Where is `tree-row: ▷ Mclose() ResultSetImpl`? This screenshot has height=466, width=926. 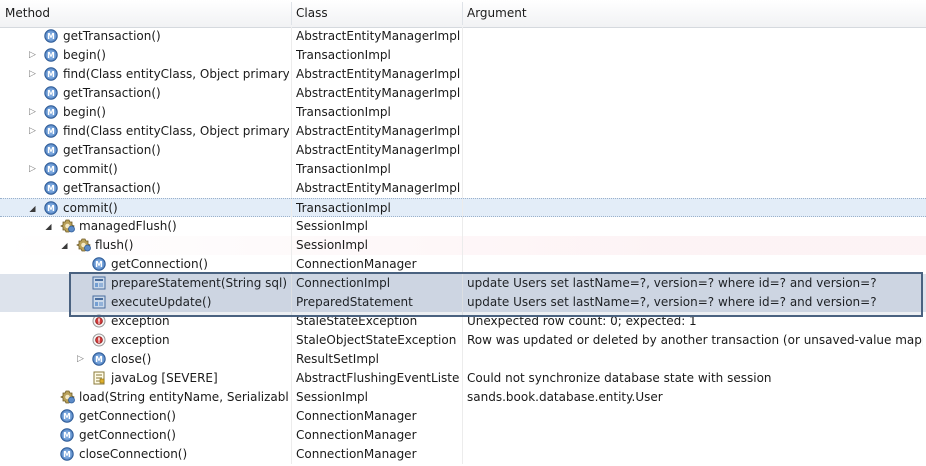 tree-row: ▷ Mclose() ResultSetImpl is located at coordinates (463, 359).